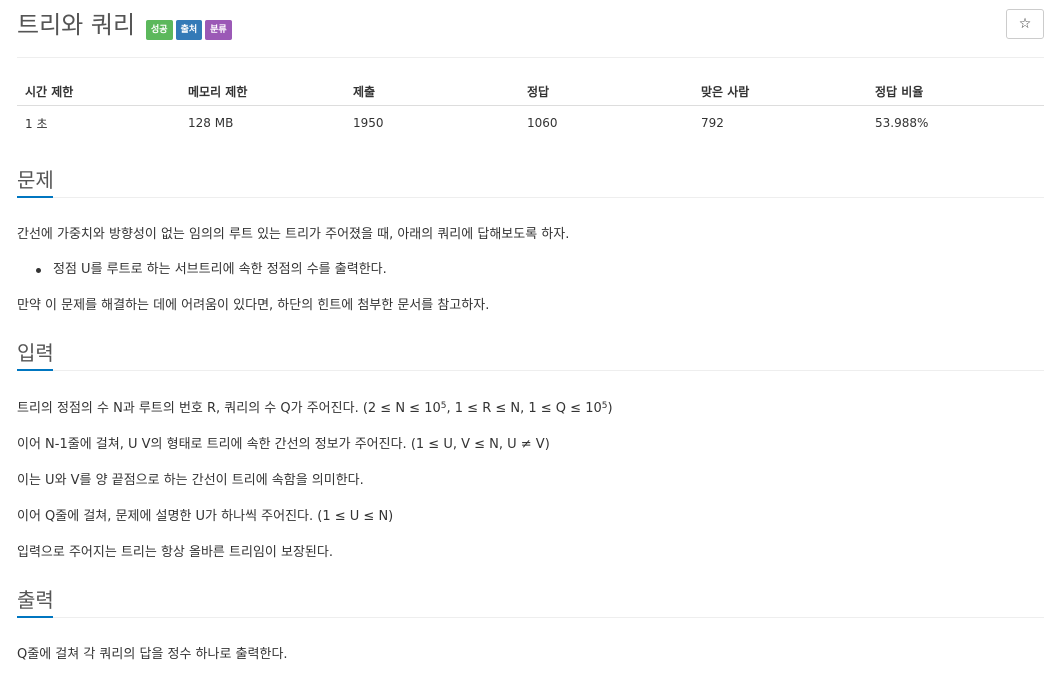 Image resolution: width=1062 pixels, height=679 pixels. I want to click on table-header-row: 시간 제한 메모리 제한 제출 정답 맞은 사람 정답 비율, so click(530, 92).